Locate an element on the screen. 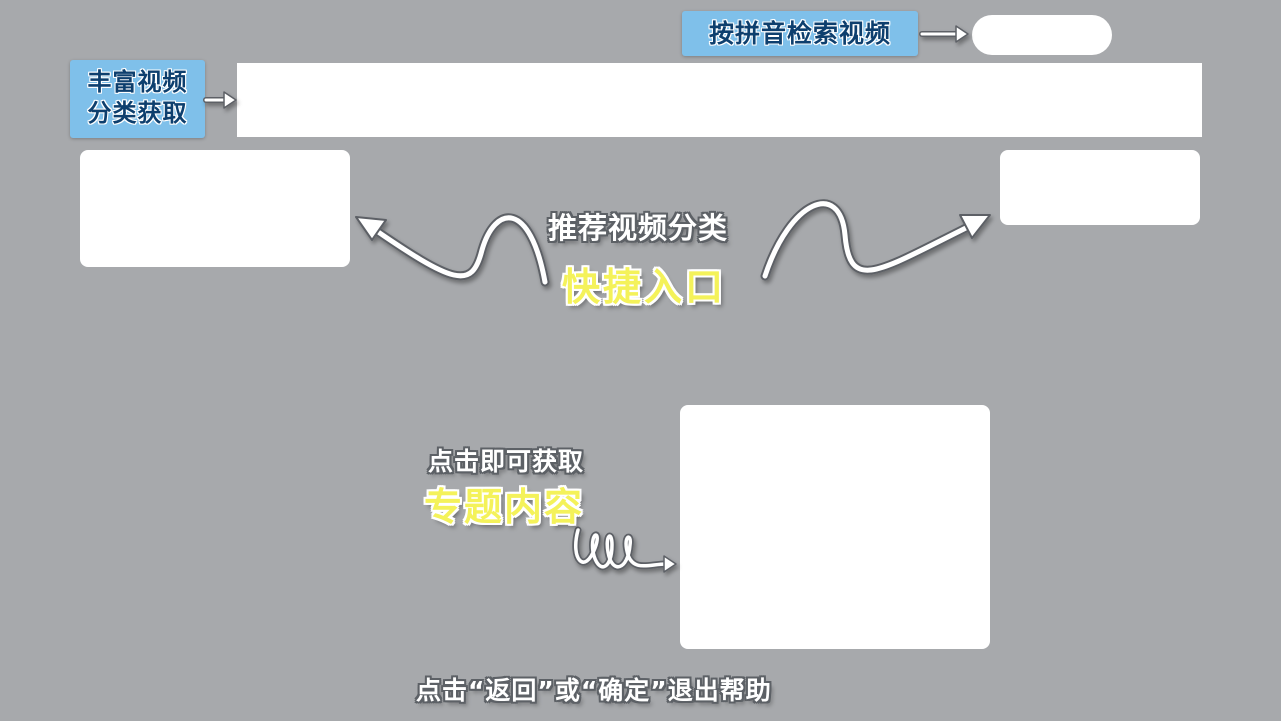  exit-help-hint: 点击“返回”或“确定”退出帮助 is located at coordinates (594, 690).